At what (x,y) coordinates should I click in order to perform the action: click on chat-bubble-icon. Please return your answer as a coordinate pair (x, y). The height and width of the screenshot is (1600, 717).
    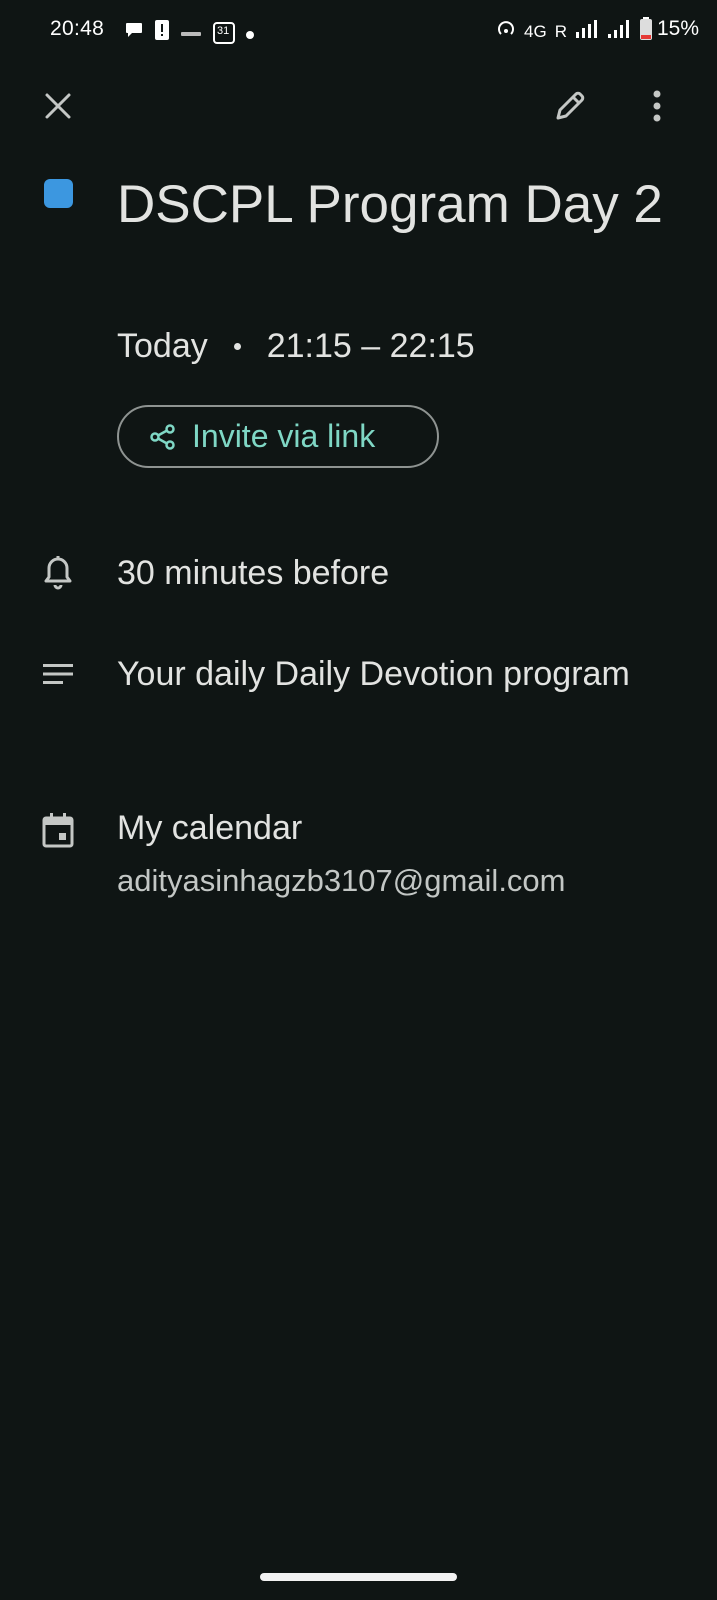
    Looking at the image, I should click on (134, 33).